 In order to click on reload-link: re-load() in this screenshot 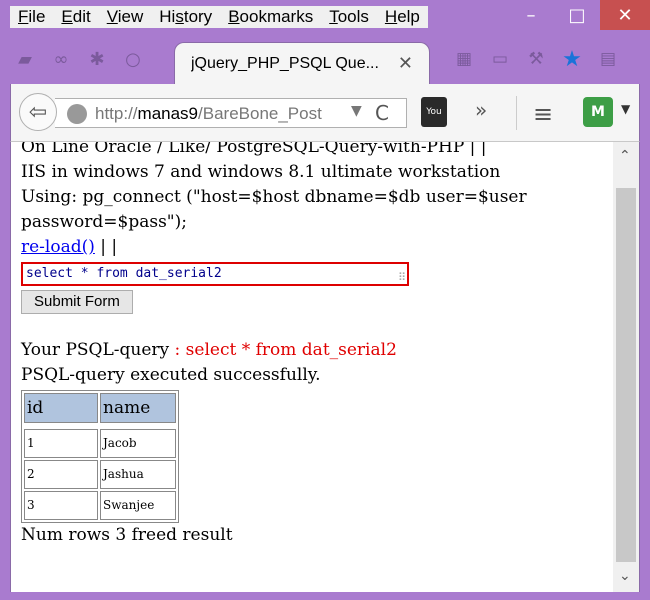, I will do `click(58, 247)`.